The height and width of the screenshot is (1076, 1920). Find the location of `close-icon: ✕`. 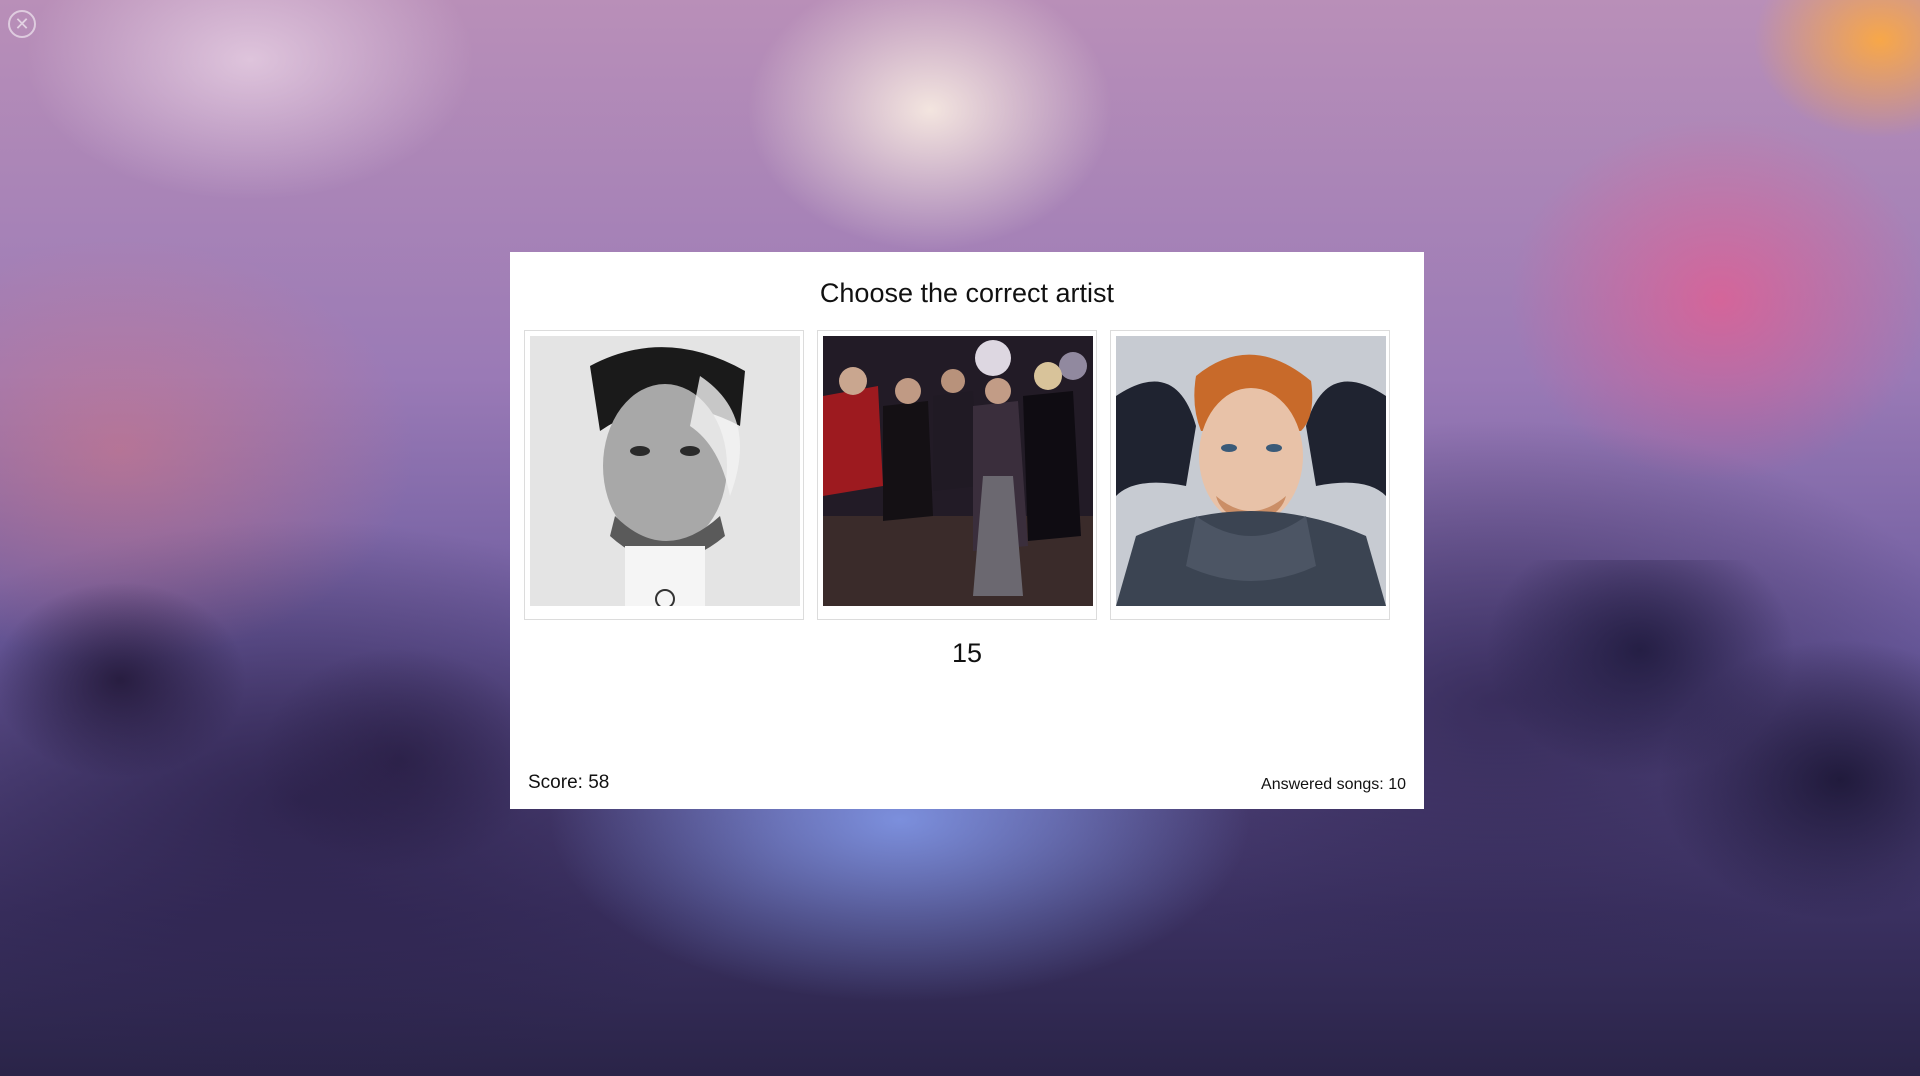

close-icon: ✕ is located at coordinates (22, 24).